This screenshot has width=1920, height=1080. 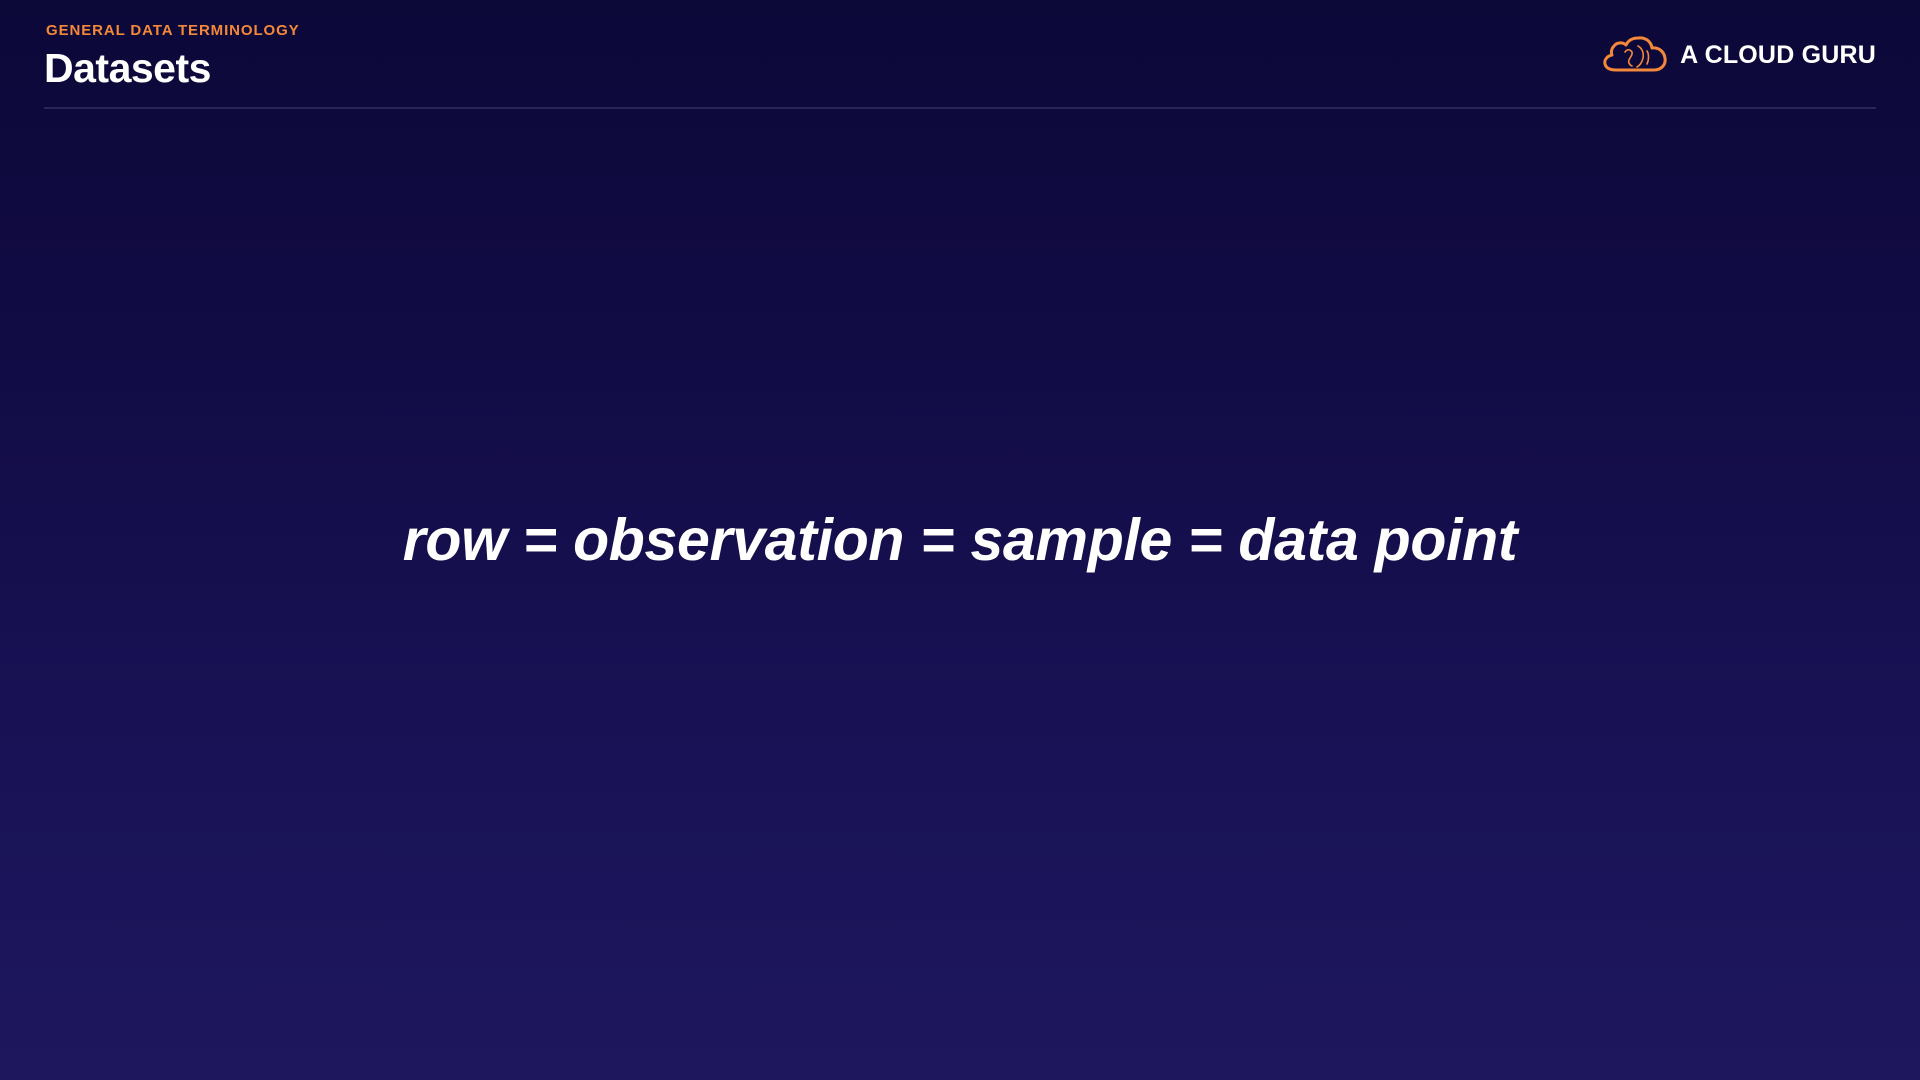 I want to click on terminology-statement: row = observation = sample = data point, so click(x=960, y=540).